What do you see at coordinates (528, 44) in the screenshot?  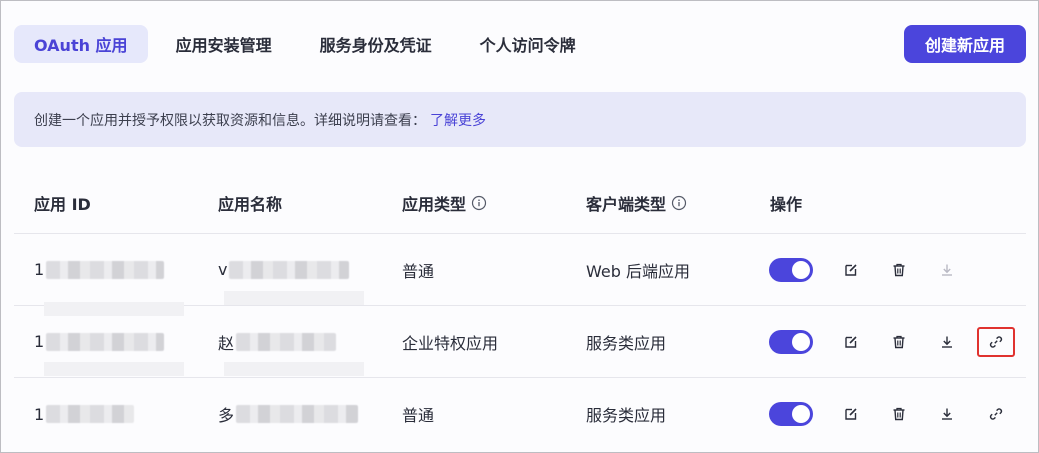 I see `tab-personal-access-tokens: 个人访问令牌` at bounding box center [528, 44].